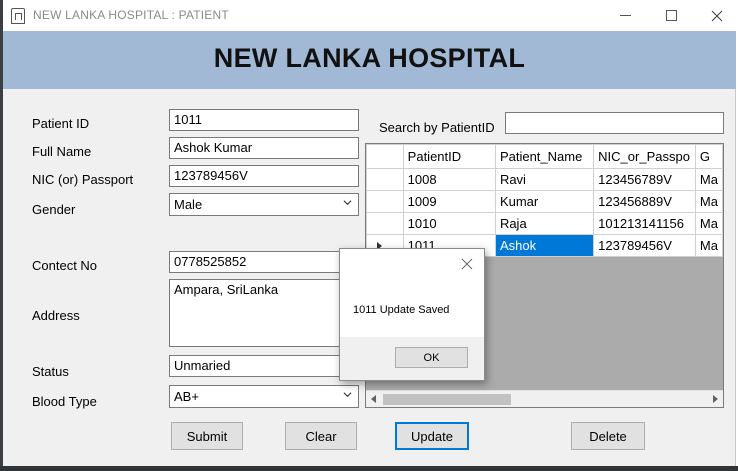 The width and height of the screenshot is (738, 471). Describe the element at coordinates (64, 401) in the screenshot. I see `blood-type-label: Blood Type` at that location.